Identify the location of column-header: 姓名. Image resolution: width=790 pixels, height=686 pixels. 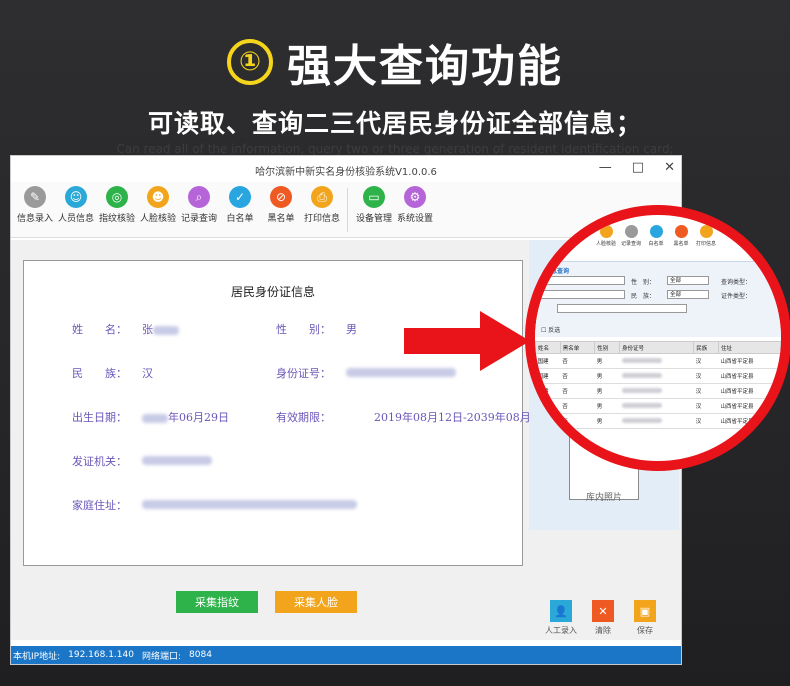
(548, 347).